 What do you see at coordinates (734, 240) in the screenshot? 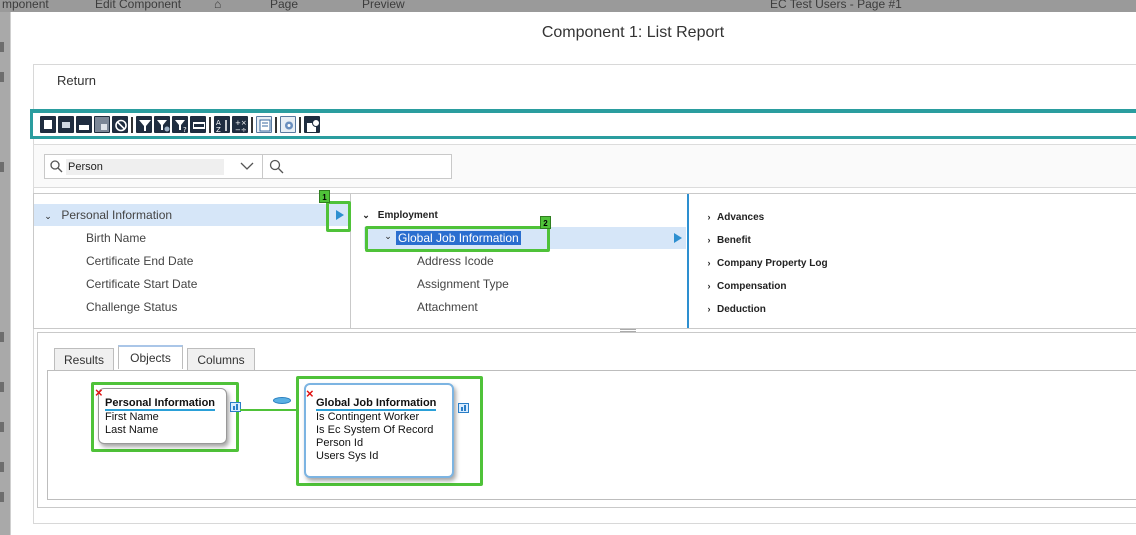
I see `tree-item-label: Benefit` at bounding box center [734, 240].